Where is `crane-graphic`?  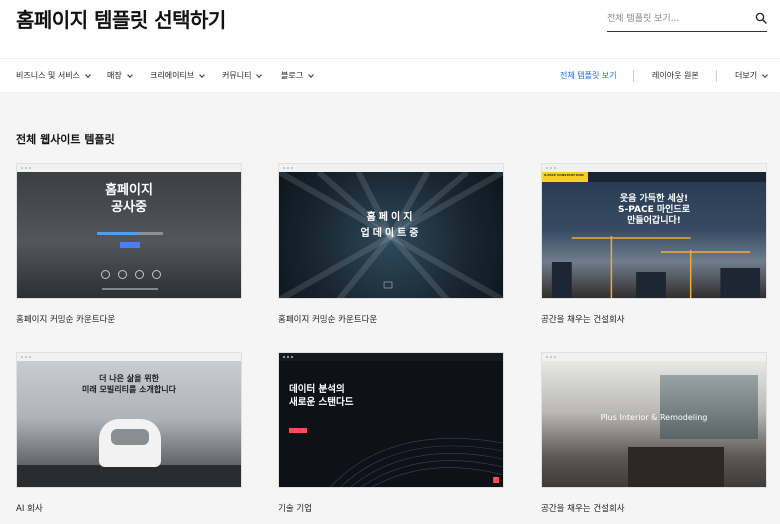
crane-graphic is located at coordinates (656, 267).